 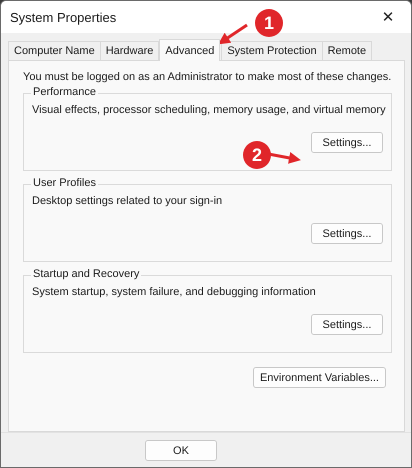 I want to click on annotation-arrow, so click(x=233, y=34).